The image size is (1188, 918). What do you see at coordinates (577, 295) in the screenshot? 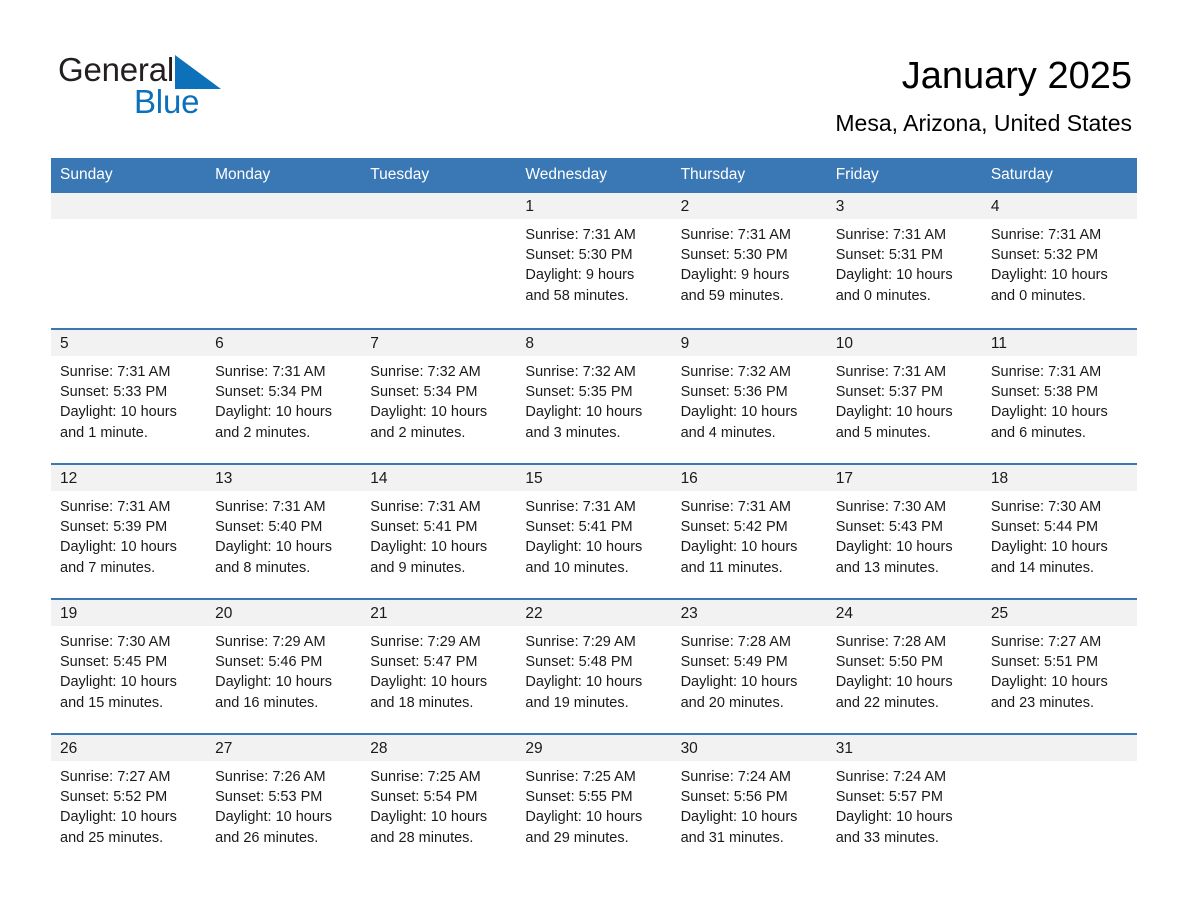
I see `day-detail-line: and 58 minutes.` at bounding box center [577, 295].